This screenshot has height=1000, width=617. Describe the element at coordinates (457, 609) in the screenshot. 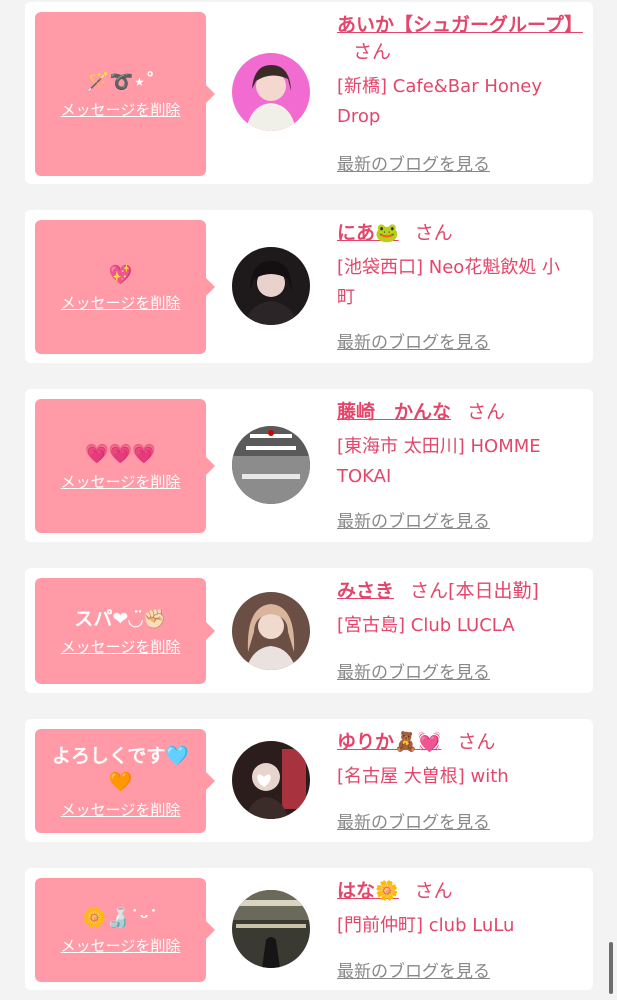

I see `profile-info: みさき さん[本日出勤] [宮古島] Club LUCLA` at that location.